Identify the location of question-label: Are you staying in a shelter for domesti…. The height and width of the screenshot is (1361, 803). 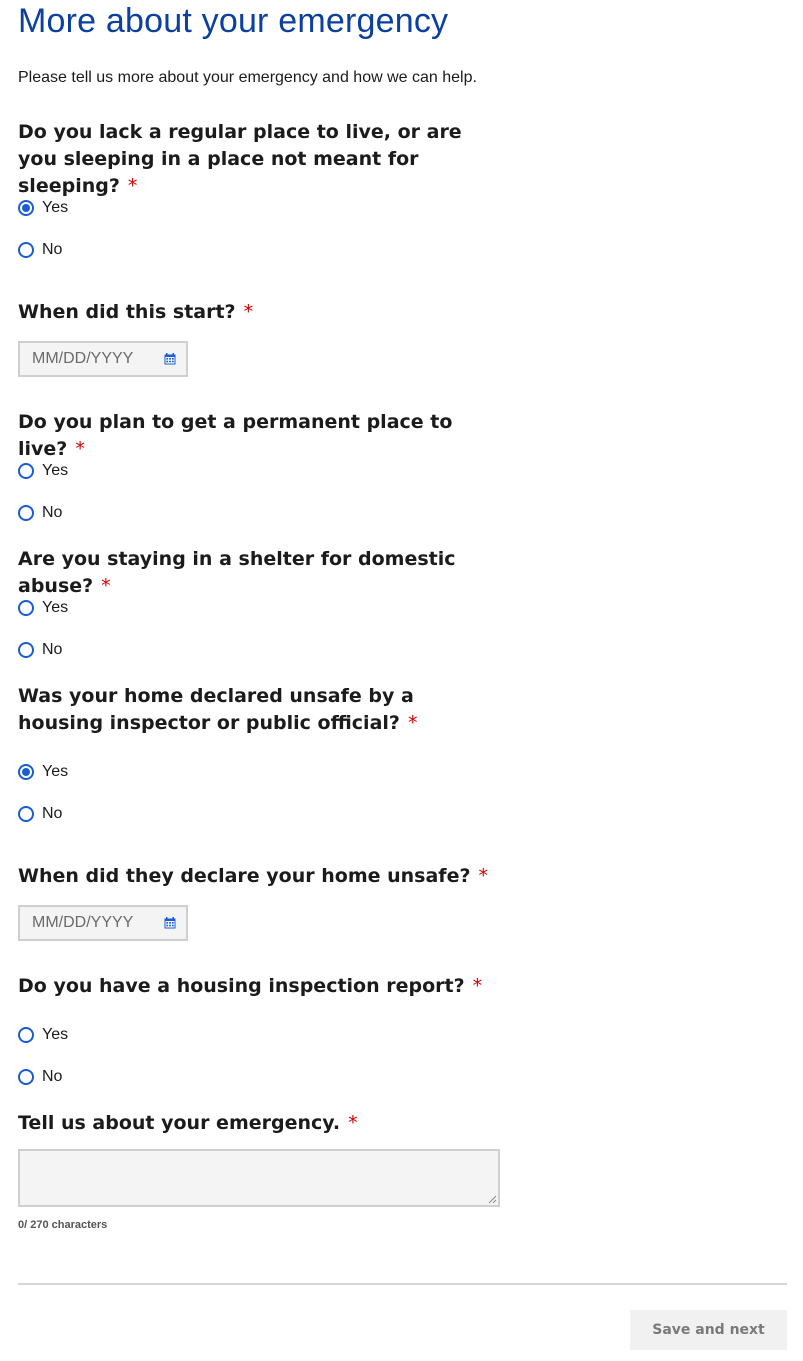
(237, 572).